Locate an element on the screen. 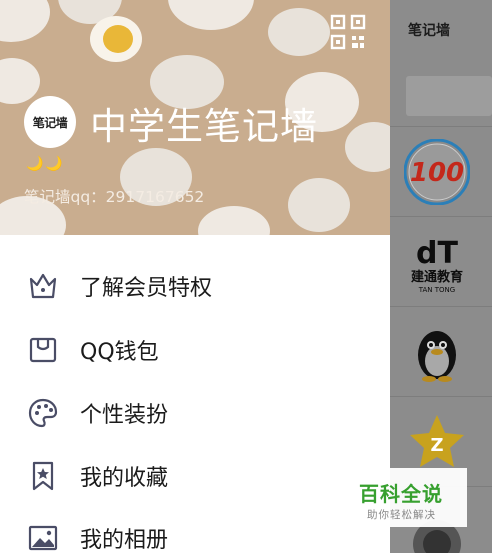 The height and width of the screenshot is (553, 492). svg-text: 100 is located at coordinates (437, 173).